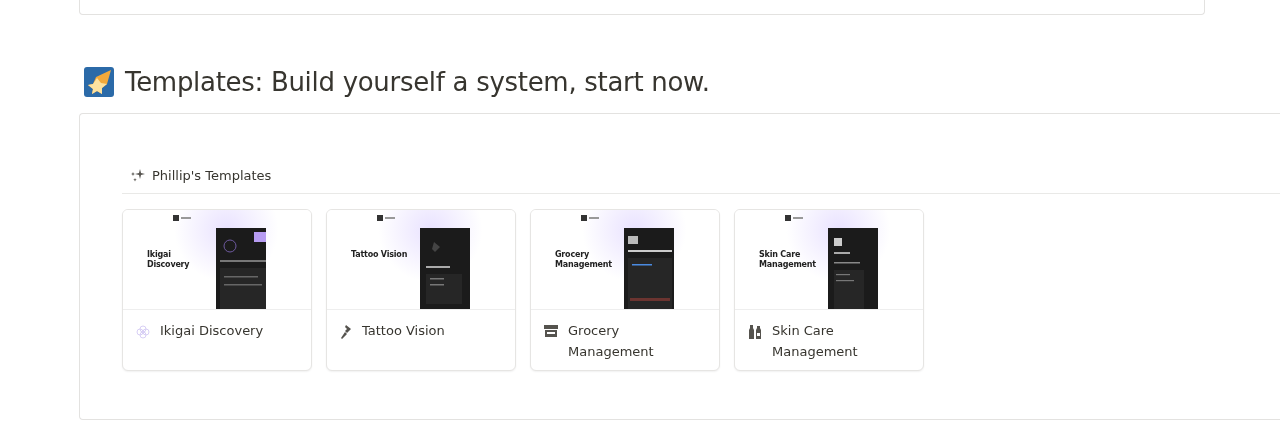 The height and width of the screenshot is (444, 1280). What do you see at coordinates (138, 175) in the screenshot?
I see `sparkles-icon` at bounding box center [138, 175].